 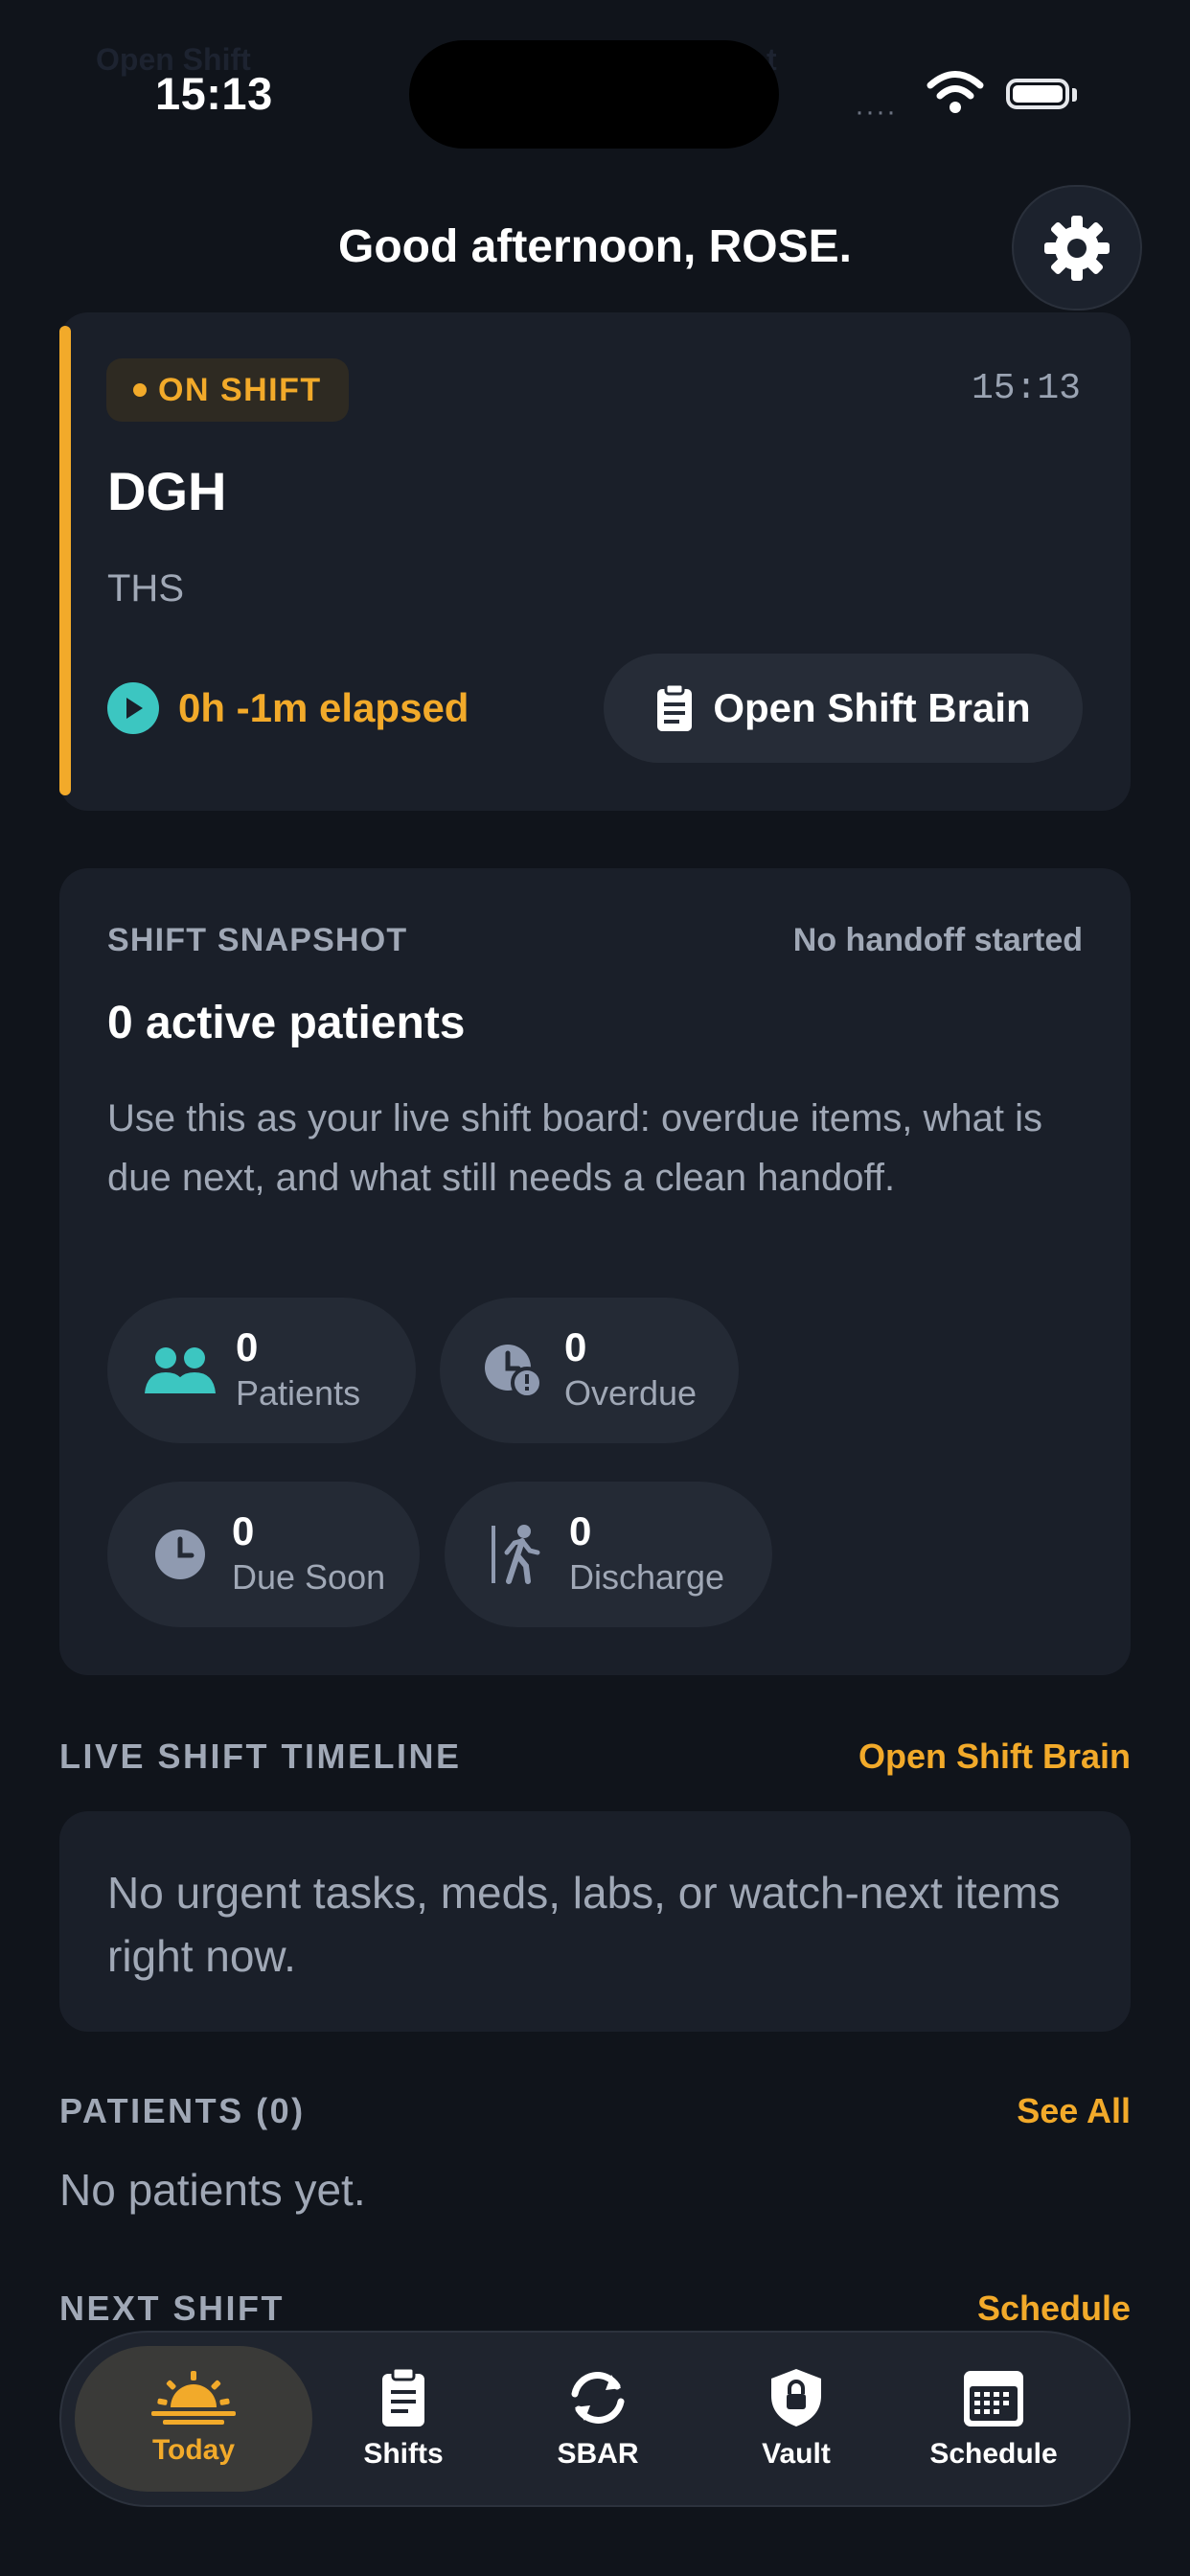 What do you see at coordinates (133, 708) in the screenshot?
I see `play-icon` at bounding box center [133, 708].